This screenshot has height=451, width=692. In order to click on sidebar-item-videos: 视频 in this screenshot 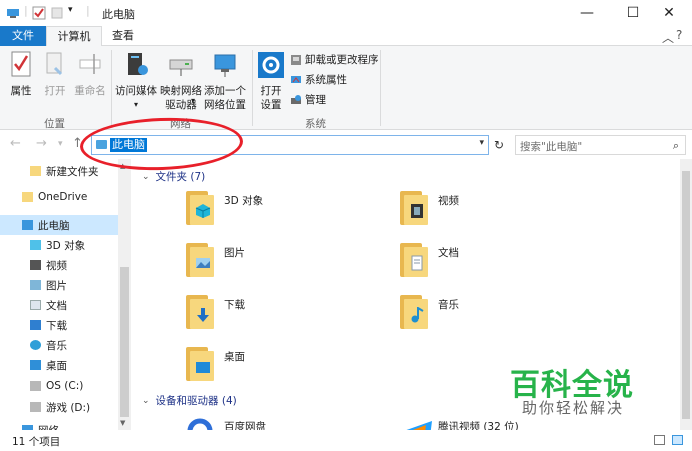, I will do `click(59, 265)`.